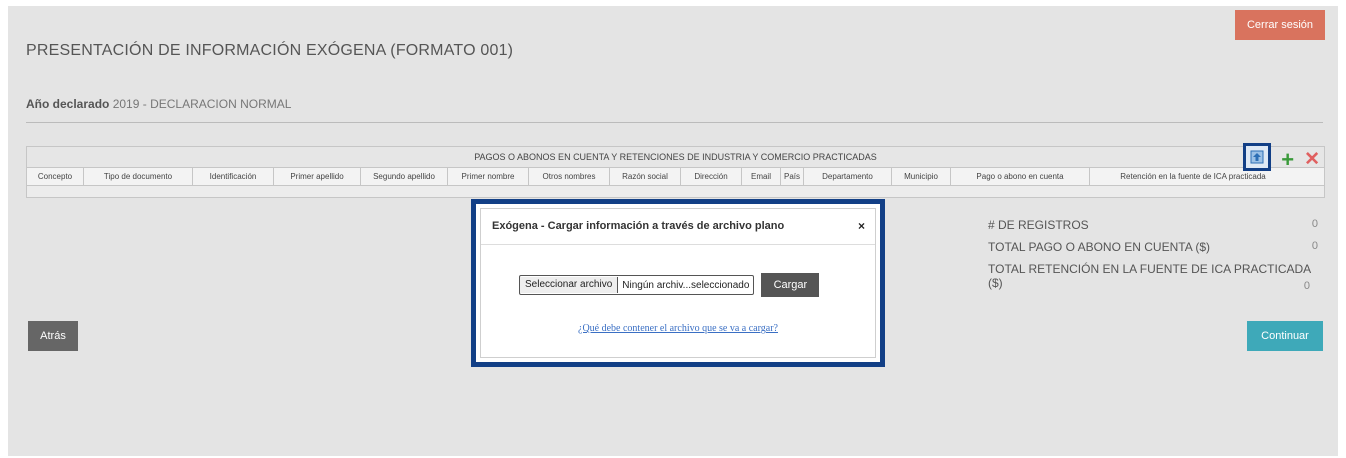 The width and height of the screenshot is (1346, 458). What do you see at coordinates (1312, 159) in the screenshot?
I see `close-icon: ✕` at bounding box center [1312, 159].